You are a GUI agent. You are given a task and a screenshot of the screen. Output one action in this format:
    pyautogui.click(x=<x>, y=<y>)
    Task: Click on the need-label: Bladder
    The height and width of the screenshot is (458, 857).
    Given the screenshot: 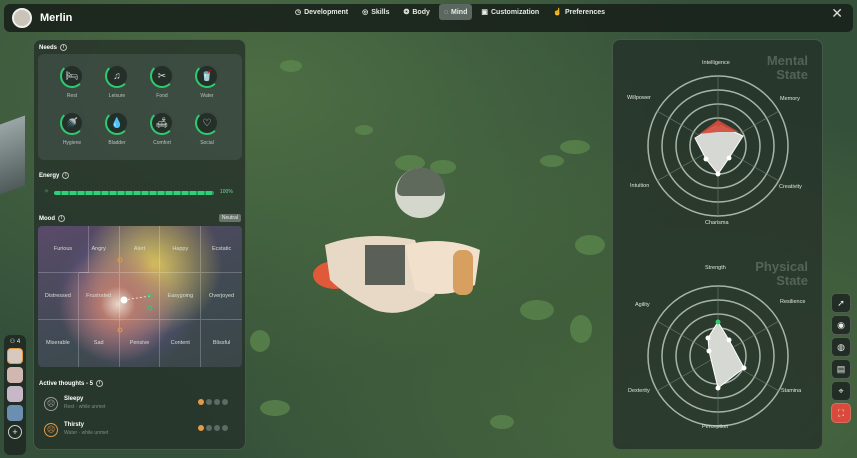 What is the action you would take?
    pyautogui.click(x=117, y=143)
    